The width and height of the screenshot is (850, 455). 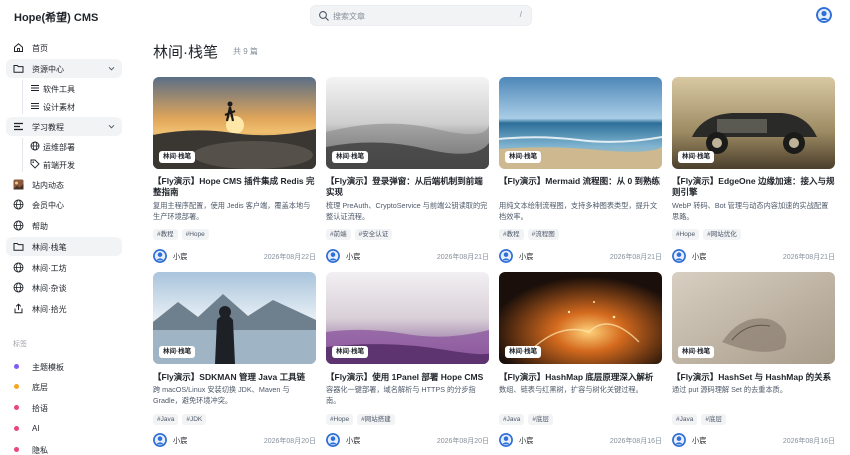 What do you see at coordinates (64, 126) in the screenshot?
I see `sidebar-item-tutorials: 学习教程` at bounding box center [64, 126].